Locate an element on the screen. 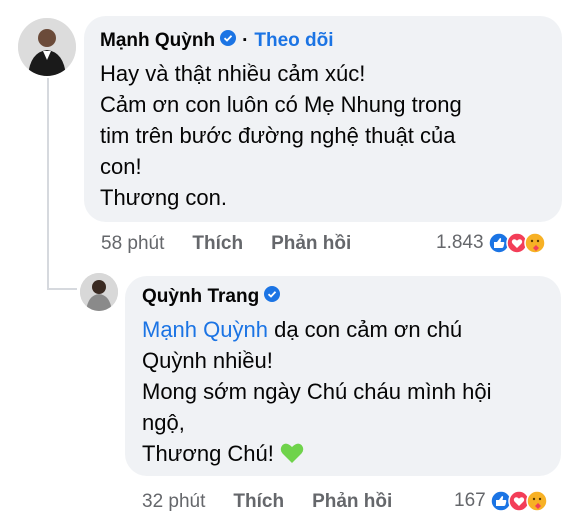 This screenshot has width=580, height=525. reply-line: Thương Chú! is located at coordinates (317, 453).